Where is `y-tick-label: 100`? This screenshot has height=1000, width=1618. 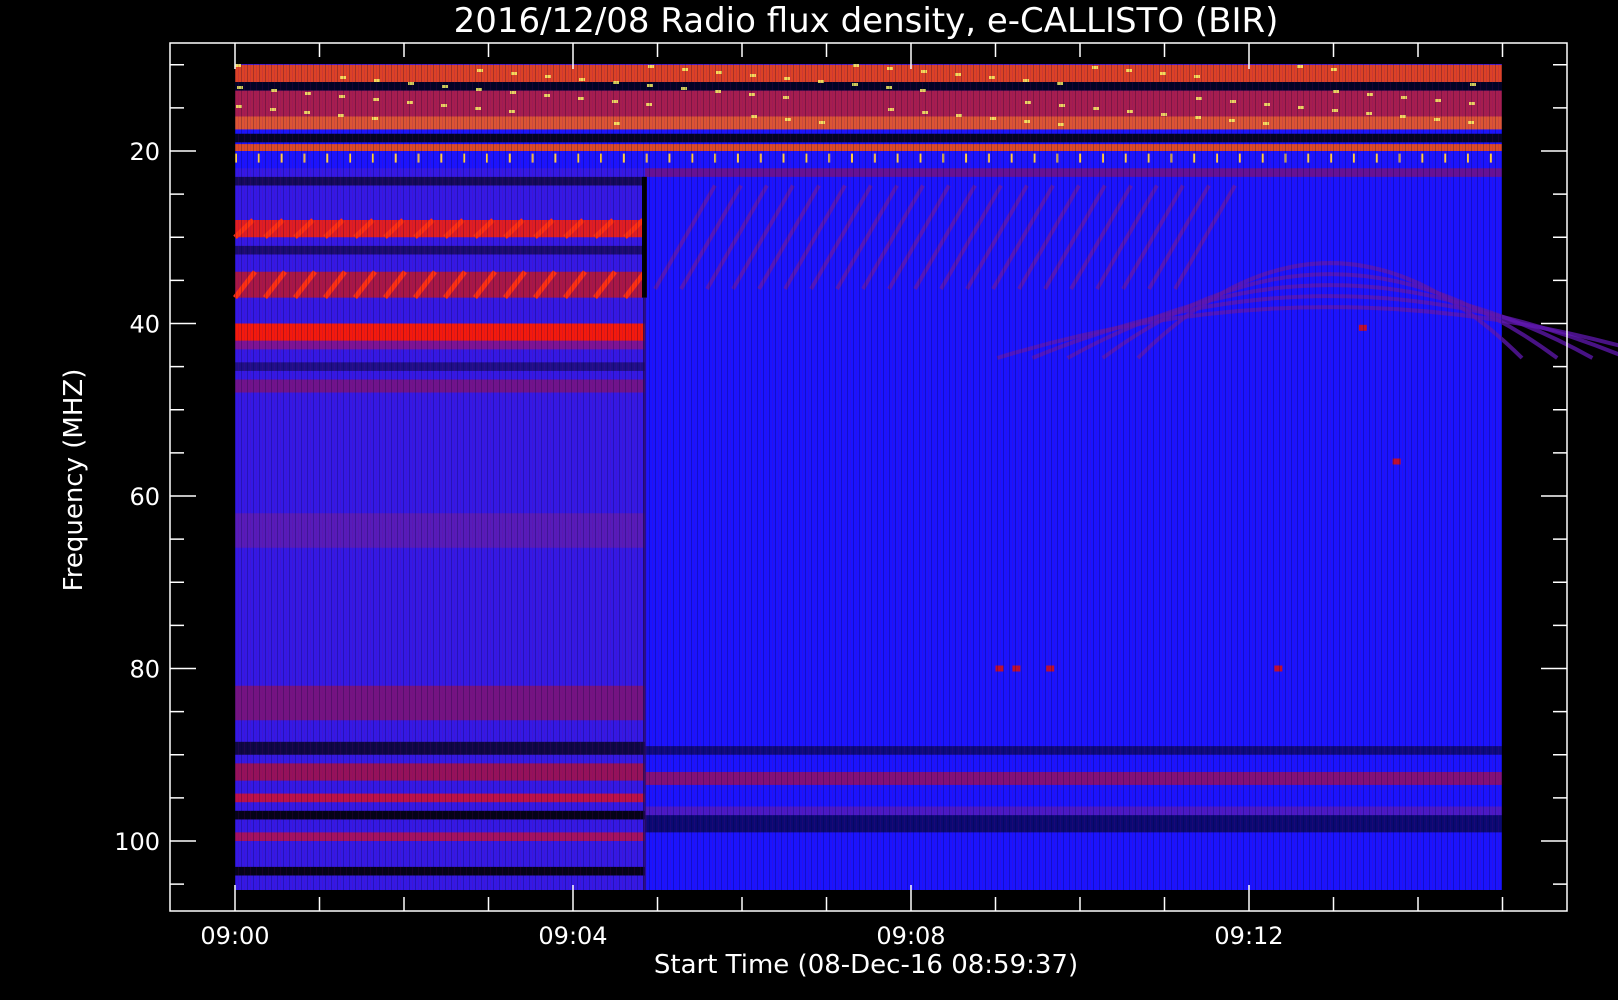
y-tick-label: 100 is located at coordinates (137, 842).